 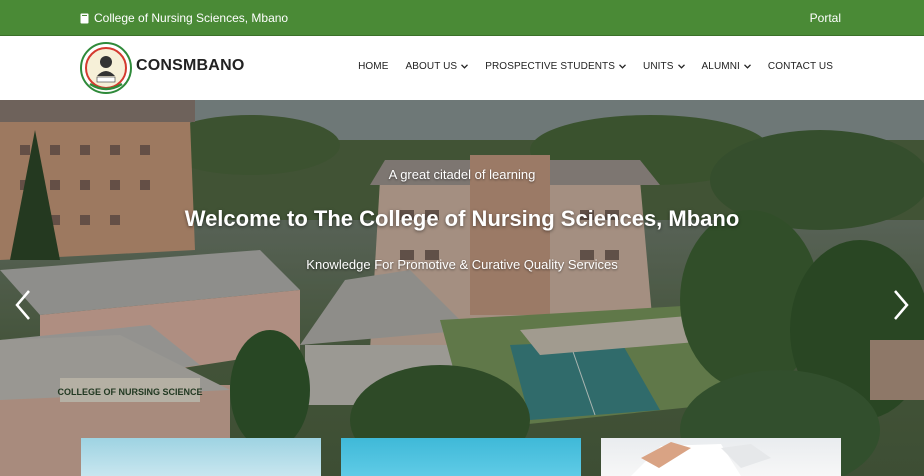 What do you see at coordinates (462, 174) in the screenshot?
I see `hero-tagline: A great citadel of learning` at bounding box center [462, 174].